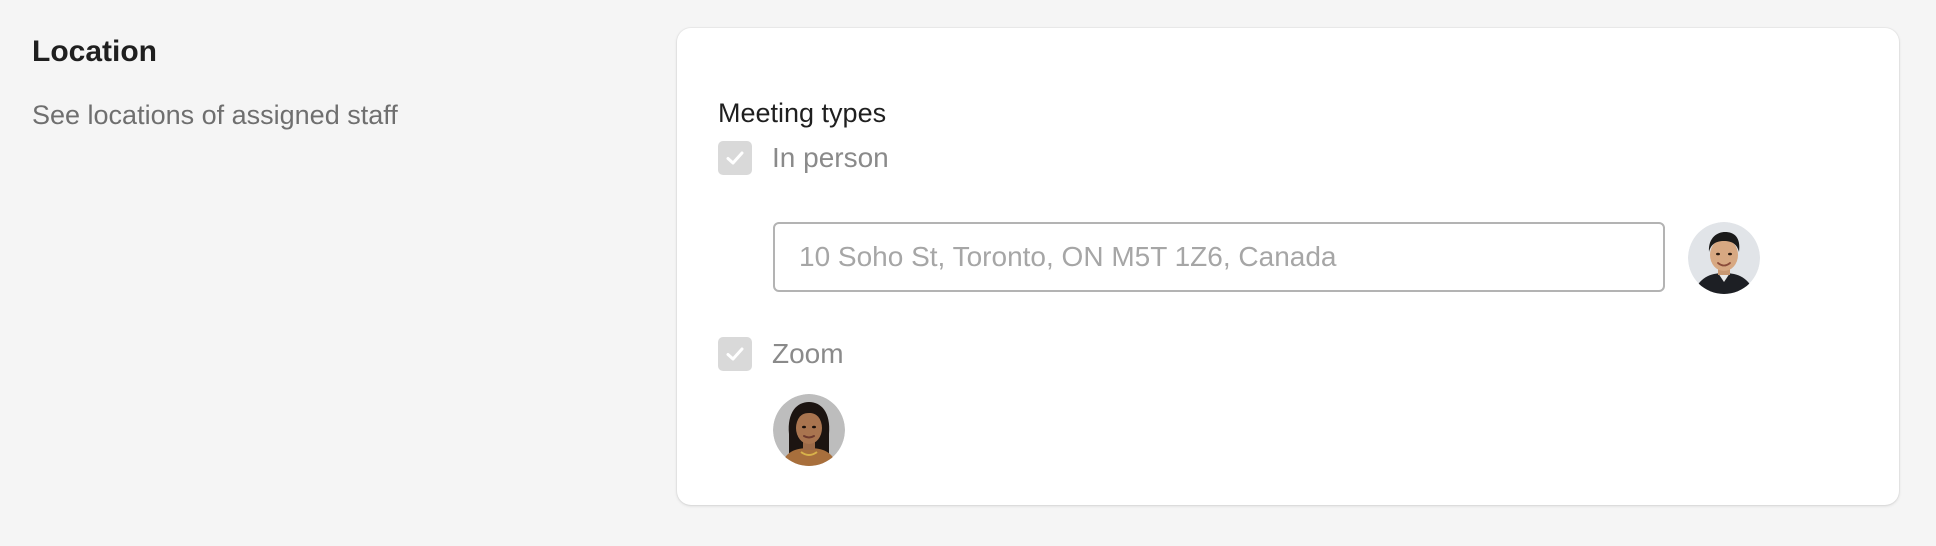 This screenshot has height=546, width=1936. What do you see at coordinates (312, 83) in the screenshot?
I see `section-header: Location See locations of assigned staff` at bounding box center [312, 83].